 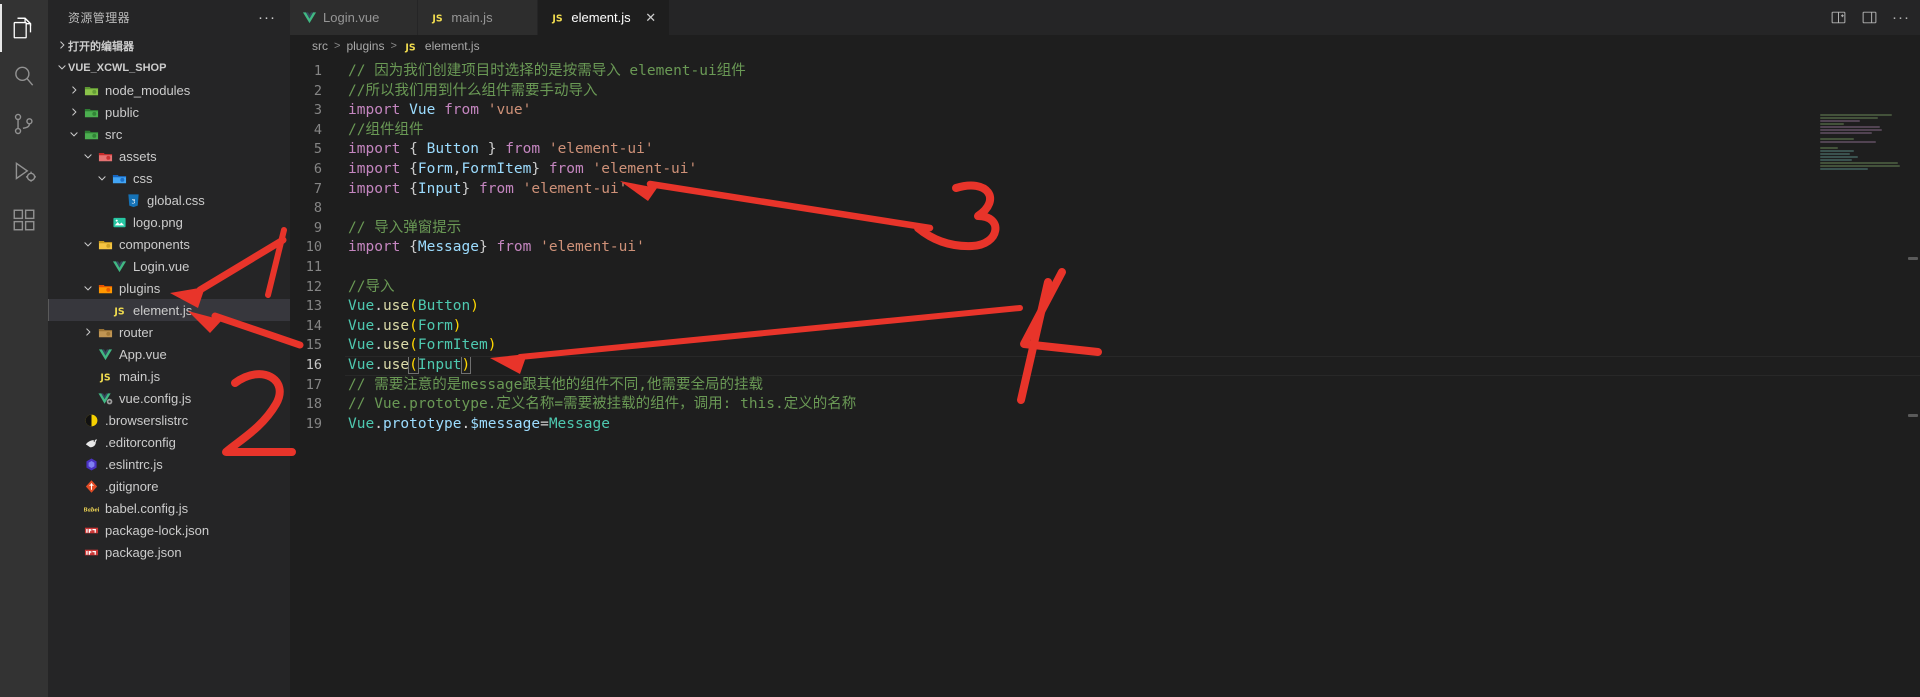 I want to click on project-root-row: VUE_XCWL_SHOP, so click(x=169, y=68).